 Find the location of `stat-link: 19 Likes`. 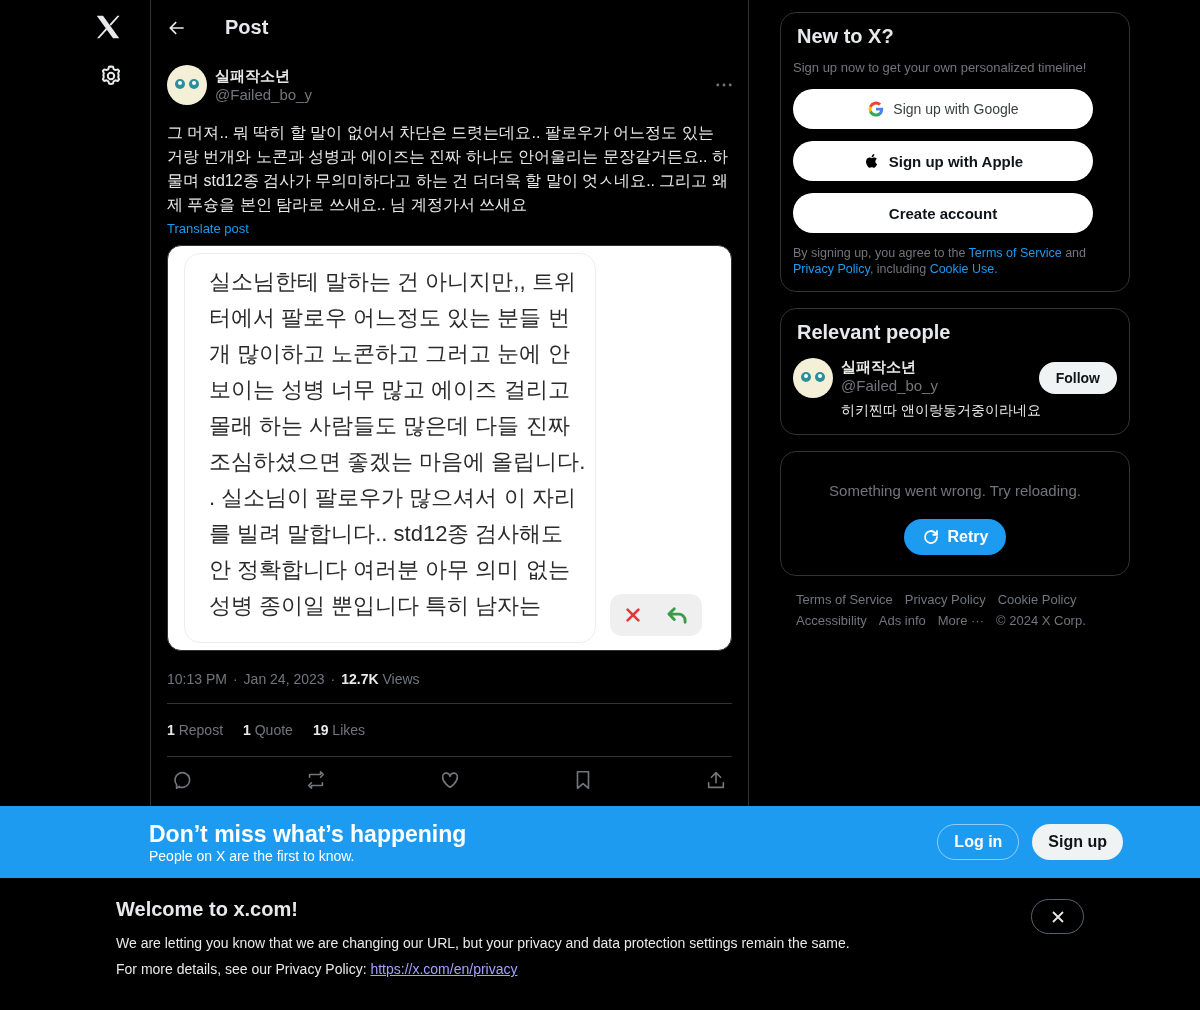

stat-link: 19 Likes is located at coordinates (339, 730).